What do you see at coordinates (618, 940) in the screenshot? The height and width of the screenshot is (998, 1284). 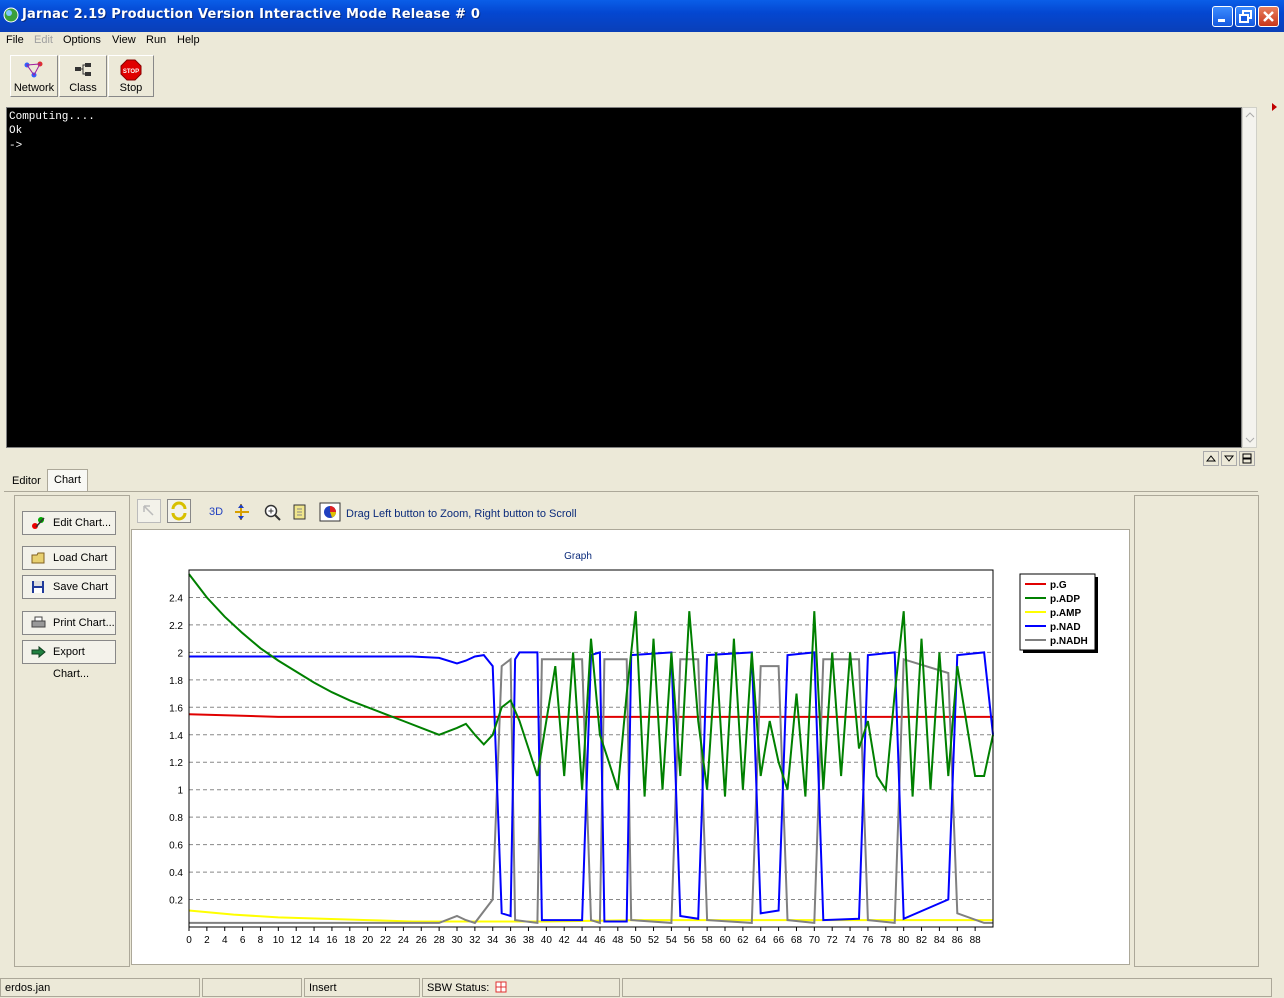 I see `x-tick-label: 48` at bounding box center [618, 940].